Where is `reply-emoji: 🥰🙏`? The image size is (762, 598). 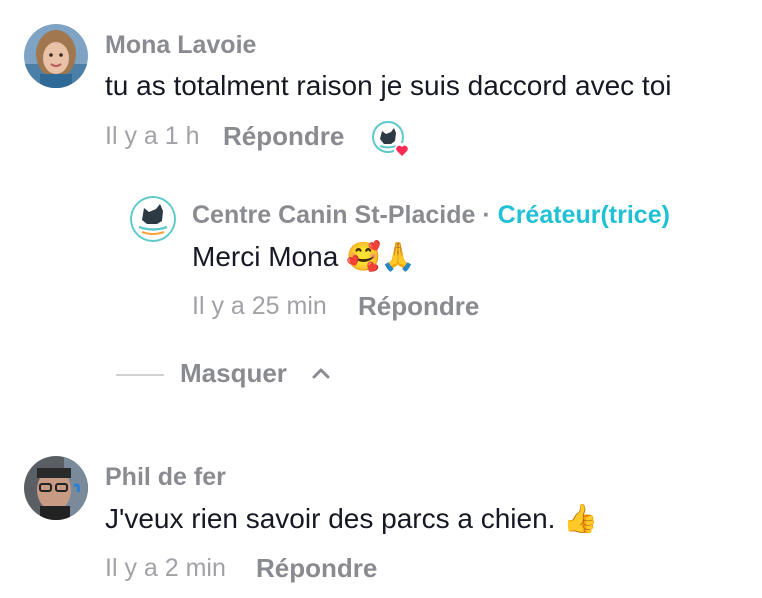
reply-emoji: 🥰🙏 is located at coordinates (381, 256).